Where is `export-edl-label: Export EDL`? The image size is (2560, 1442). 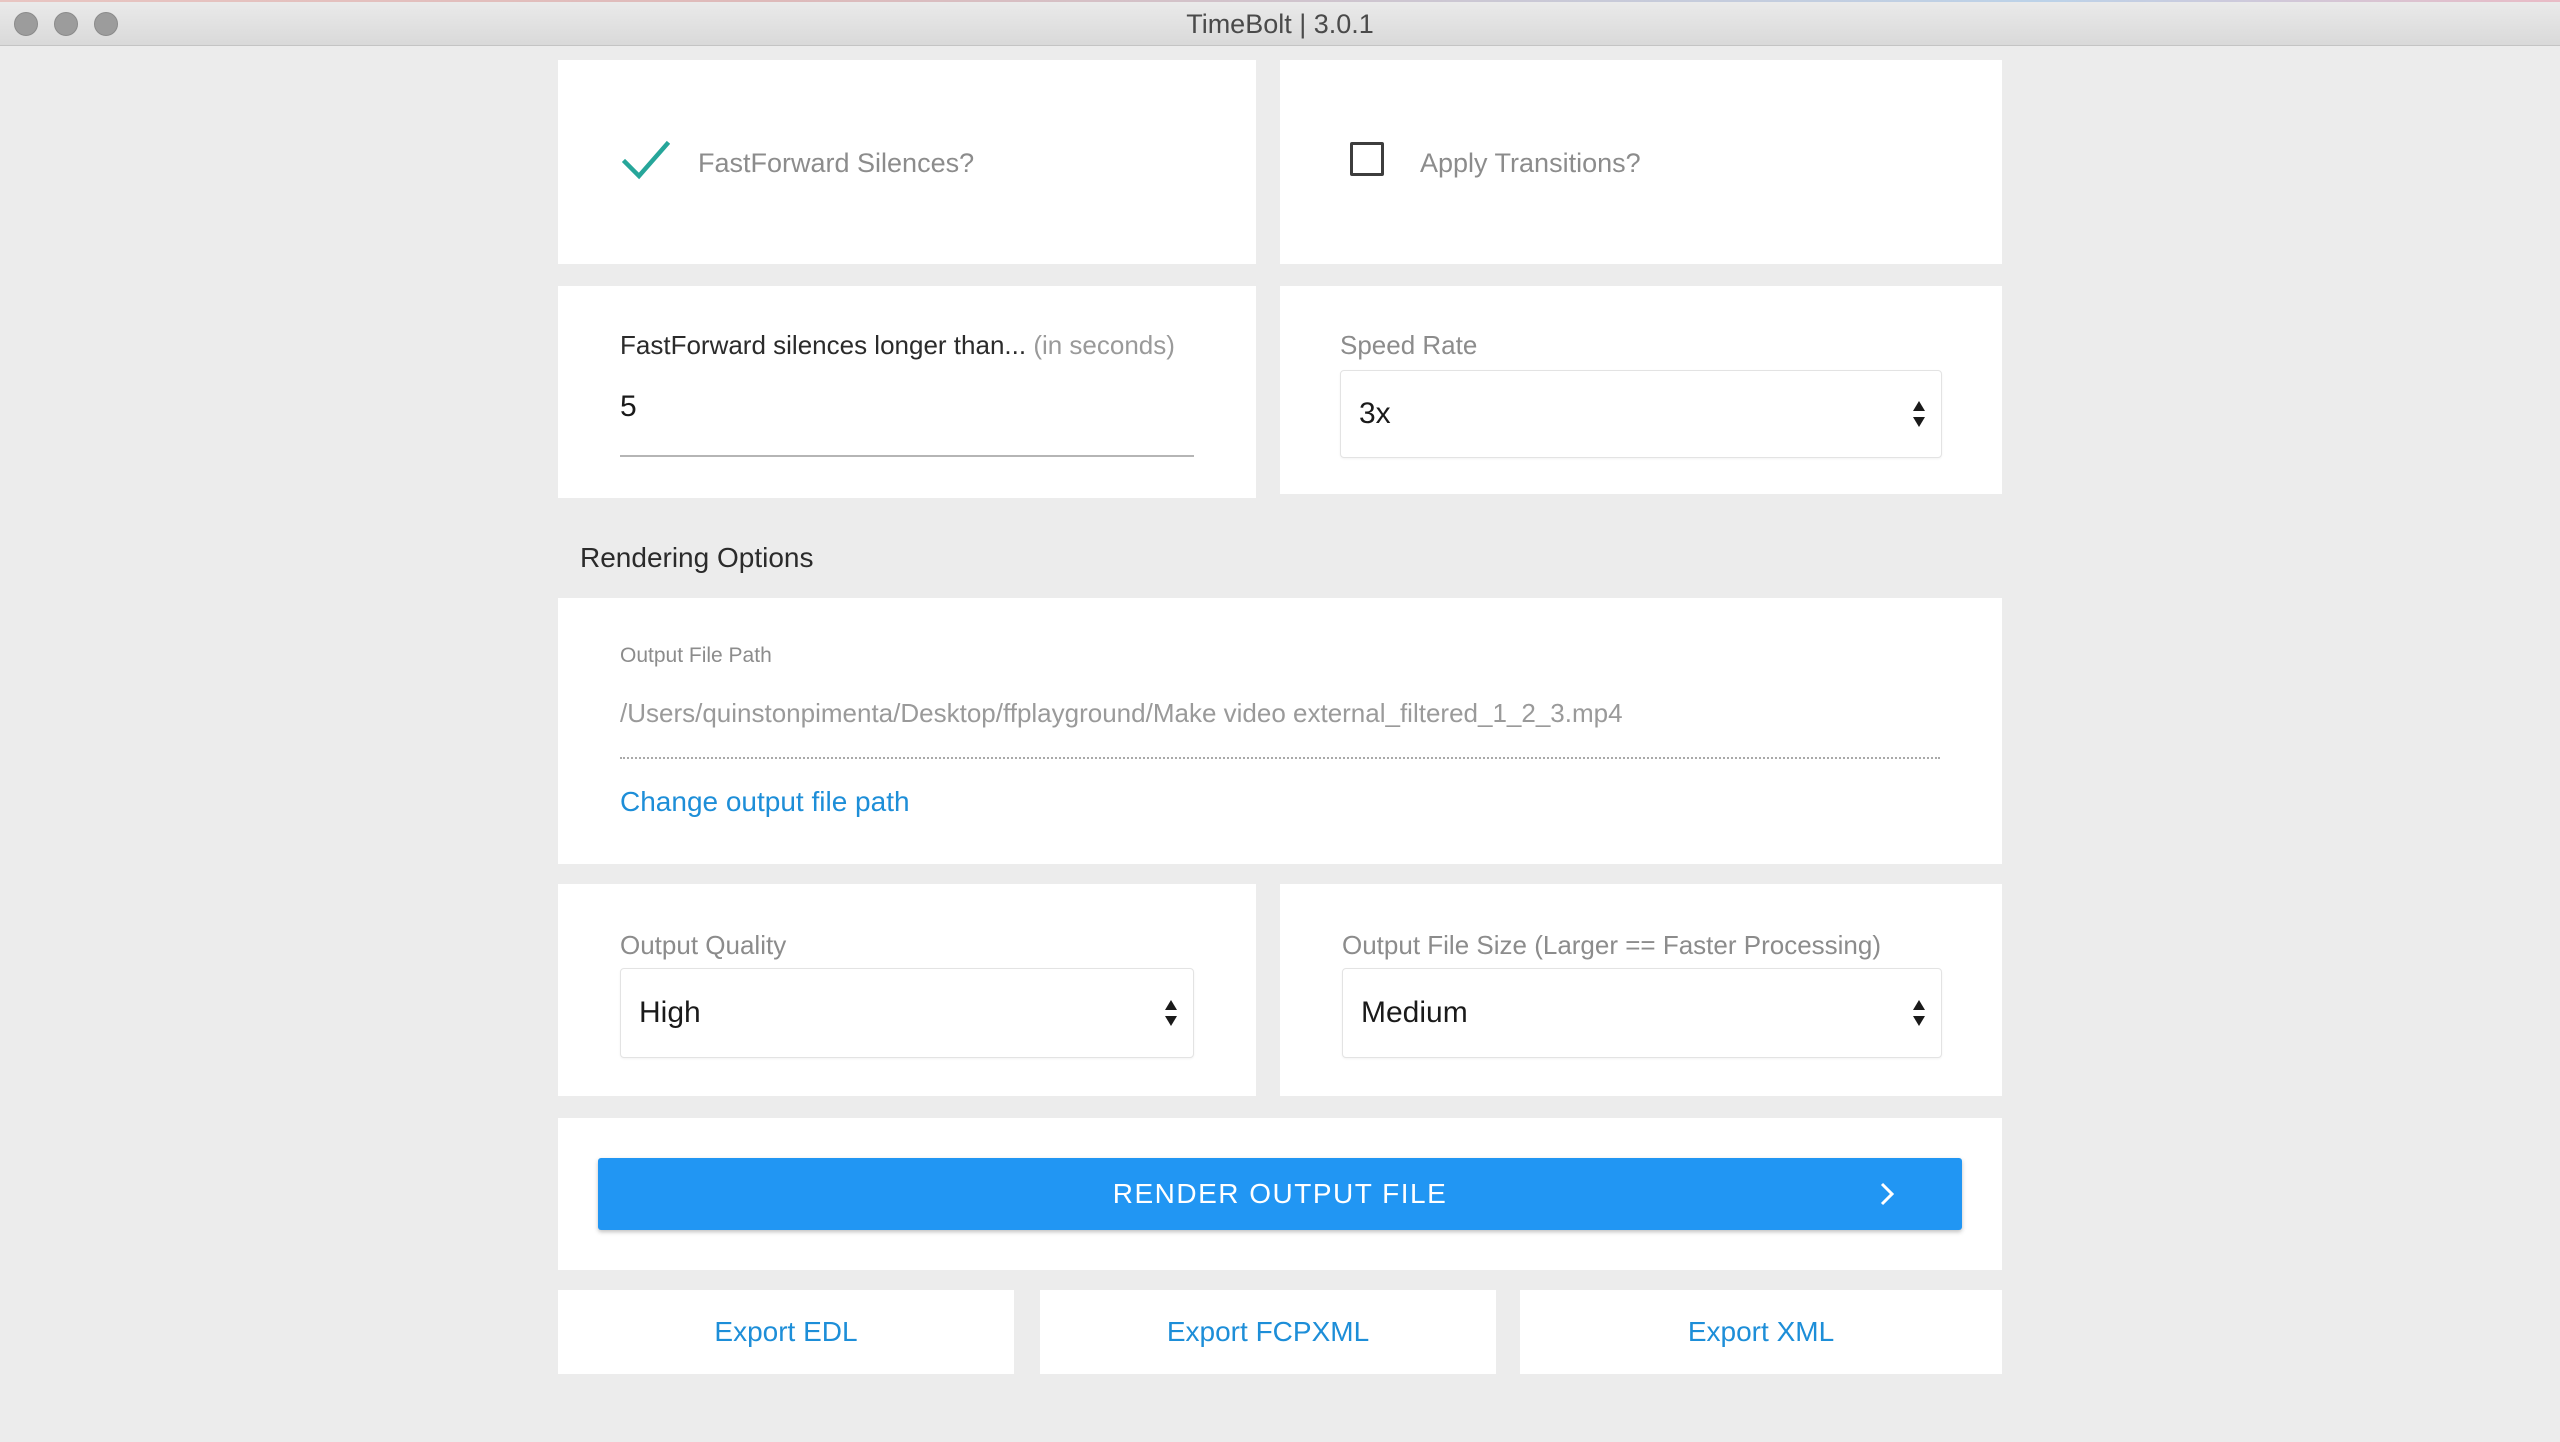
export-edl-label: Export EDL is located at coordinates (786, 1331).